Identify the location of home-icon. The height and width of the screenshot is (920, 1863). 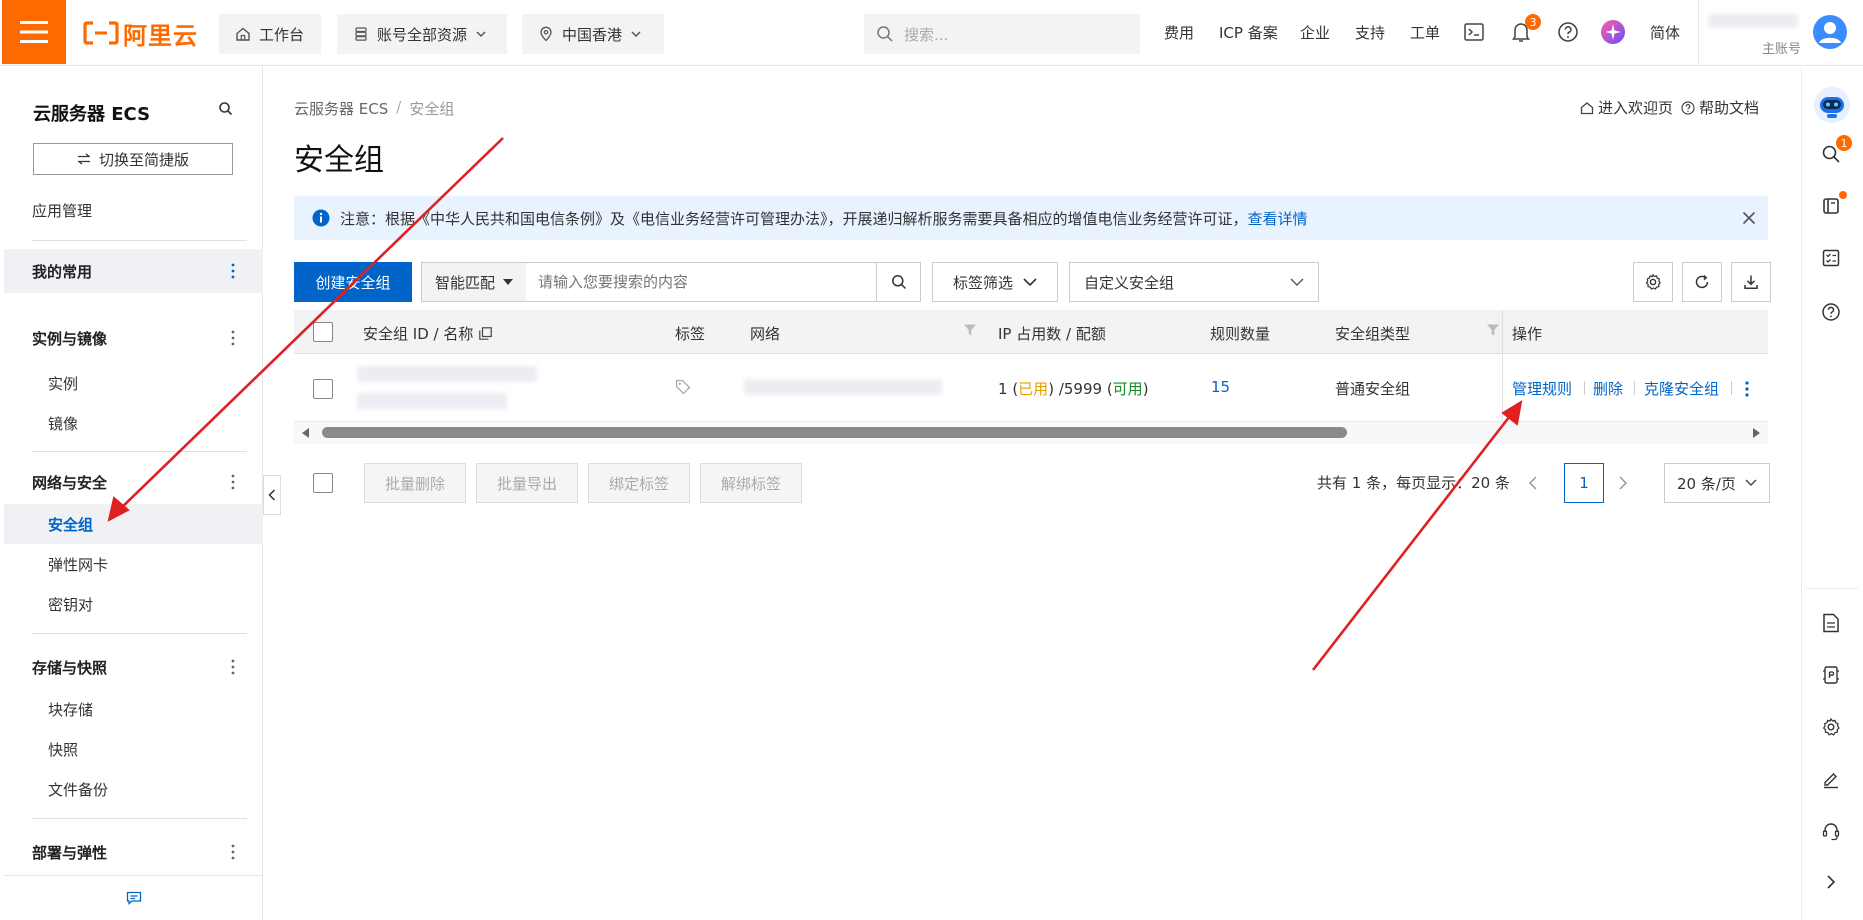
(243, 34).